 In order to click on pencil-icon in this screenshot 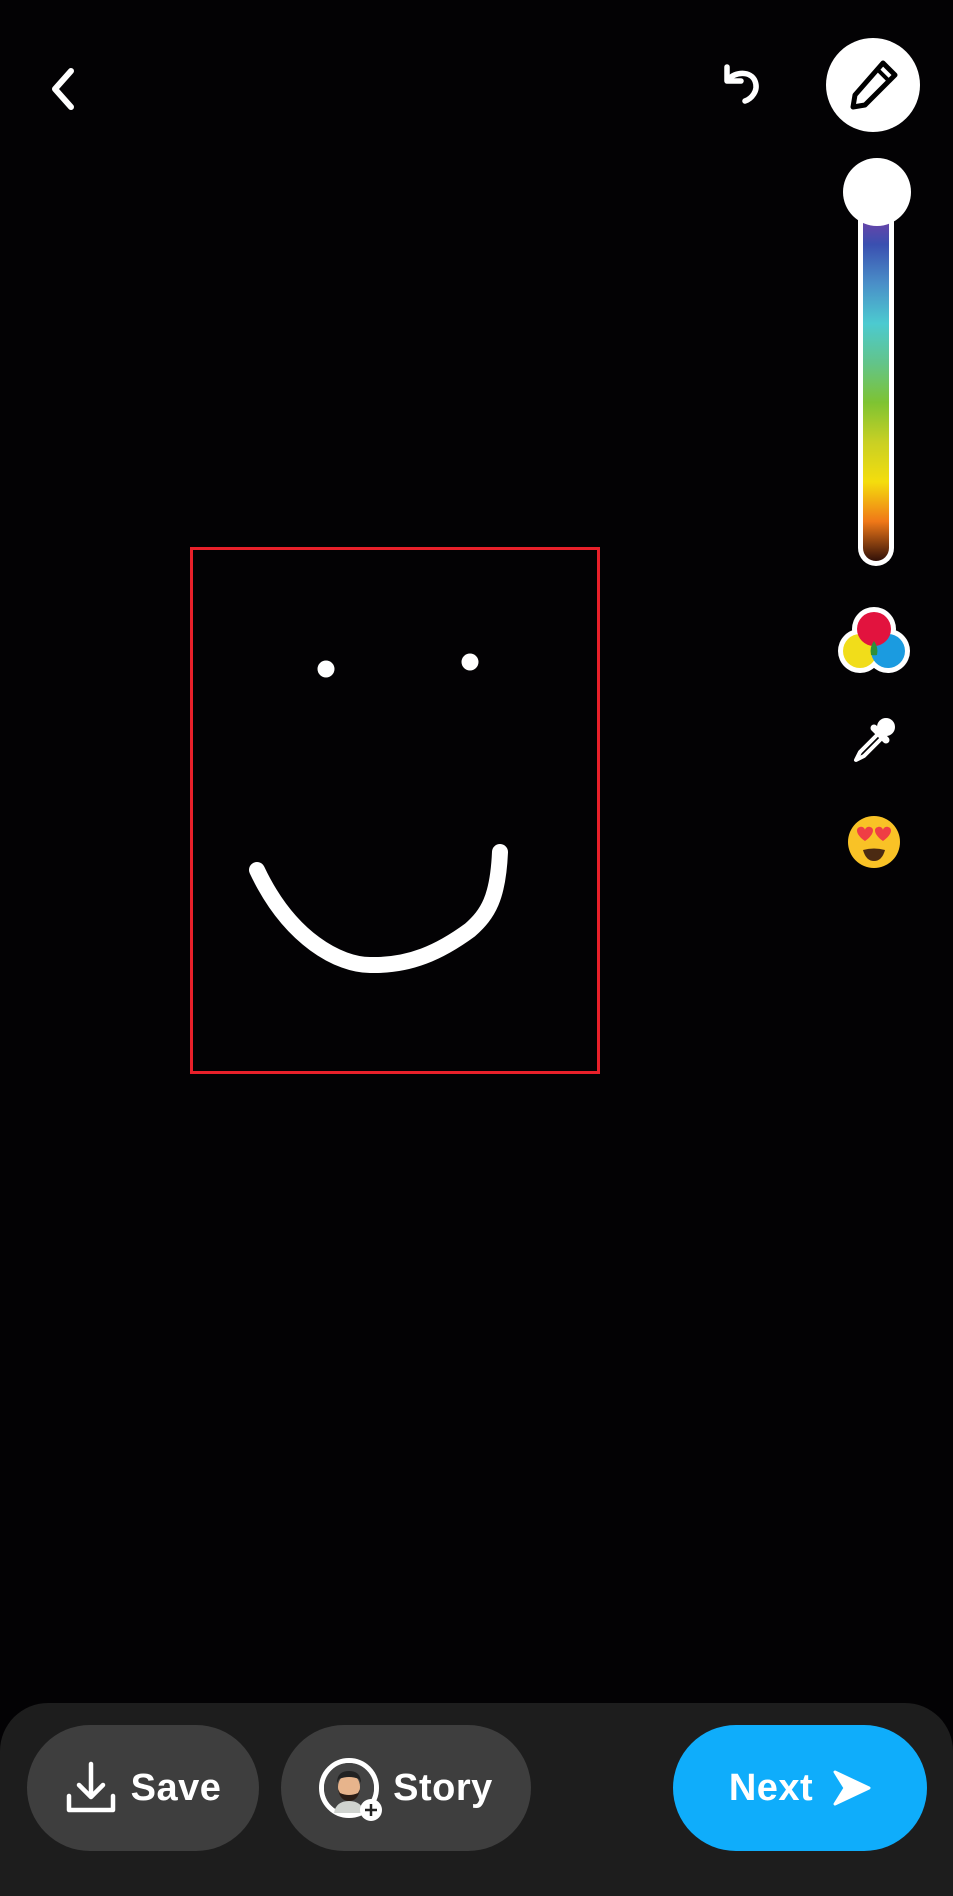, I will do `click(874, 85)`.